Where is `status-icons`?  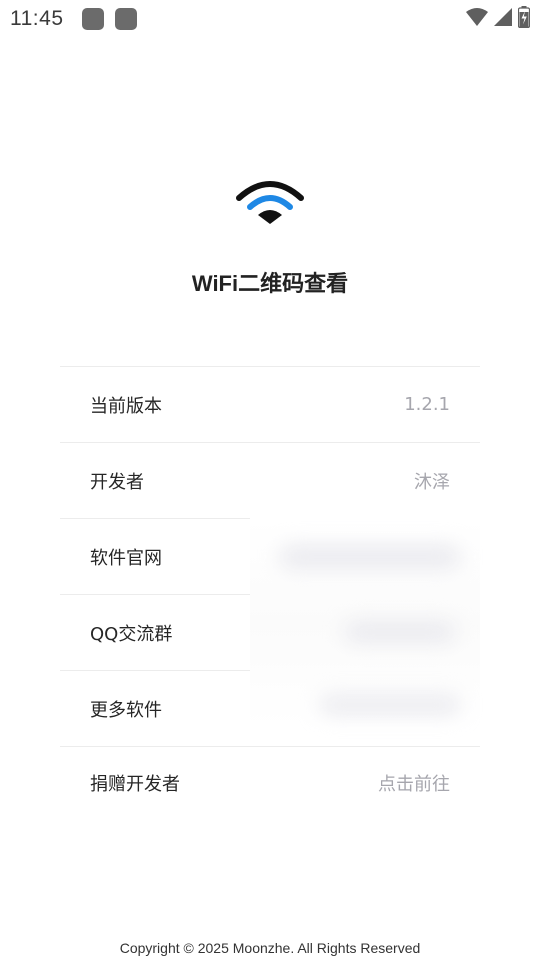 status-icons is located at coordinates (498, 17).